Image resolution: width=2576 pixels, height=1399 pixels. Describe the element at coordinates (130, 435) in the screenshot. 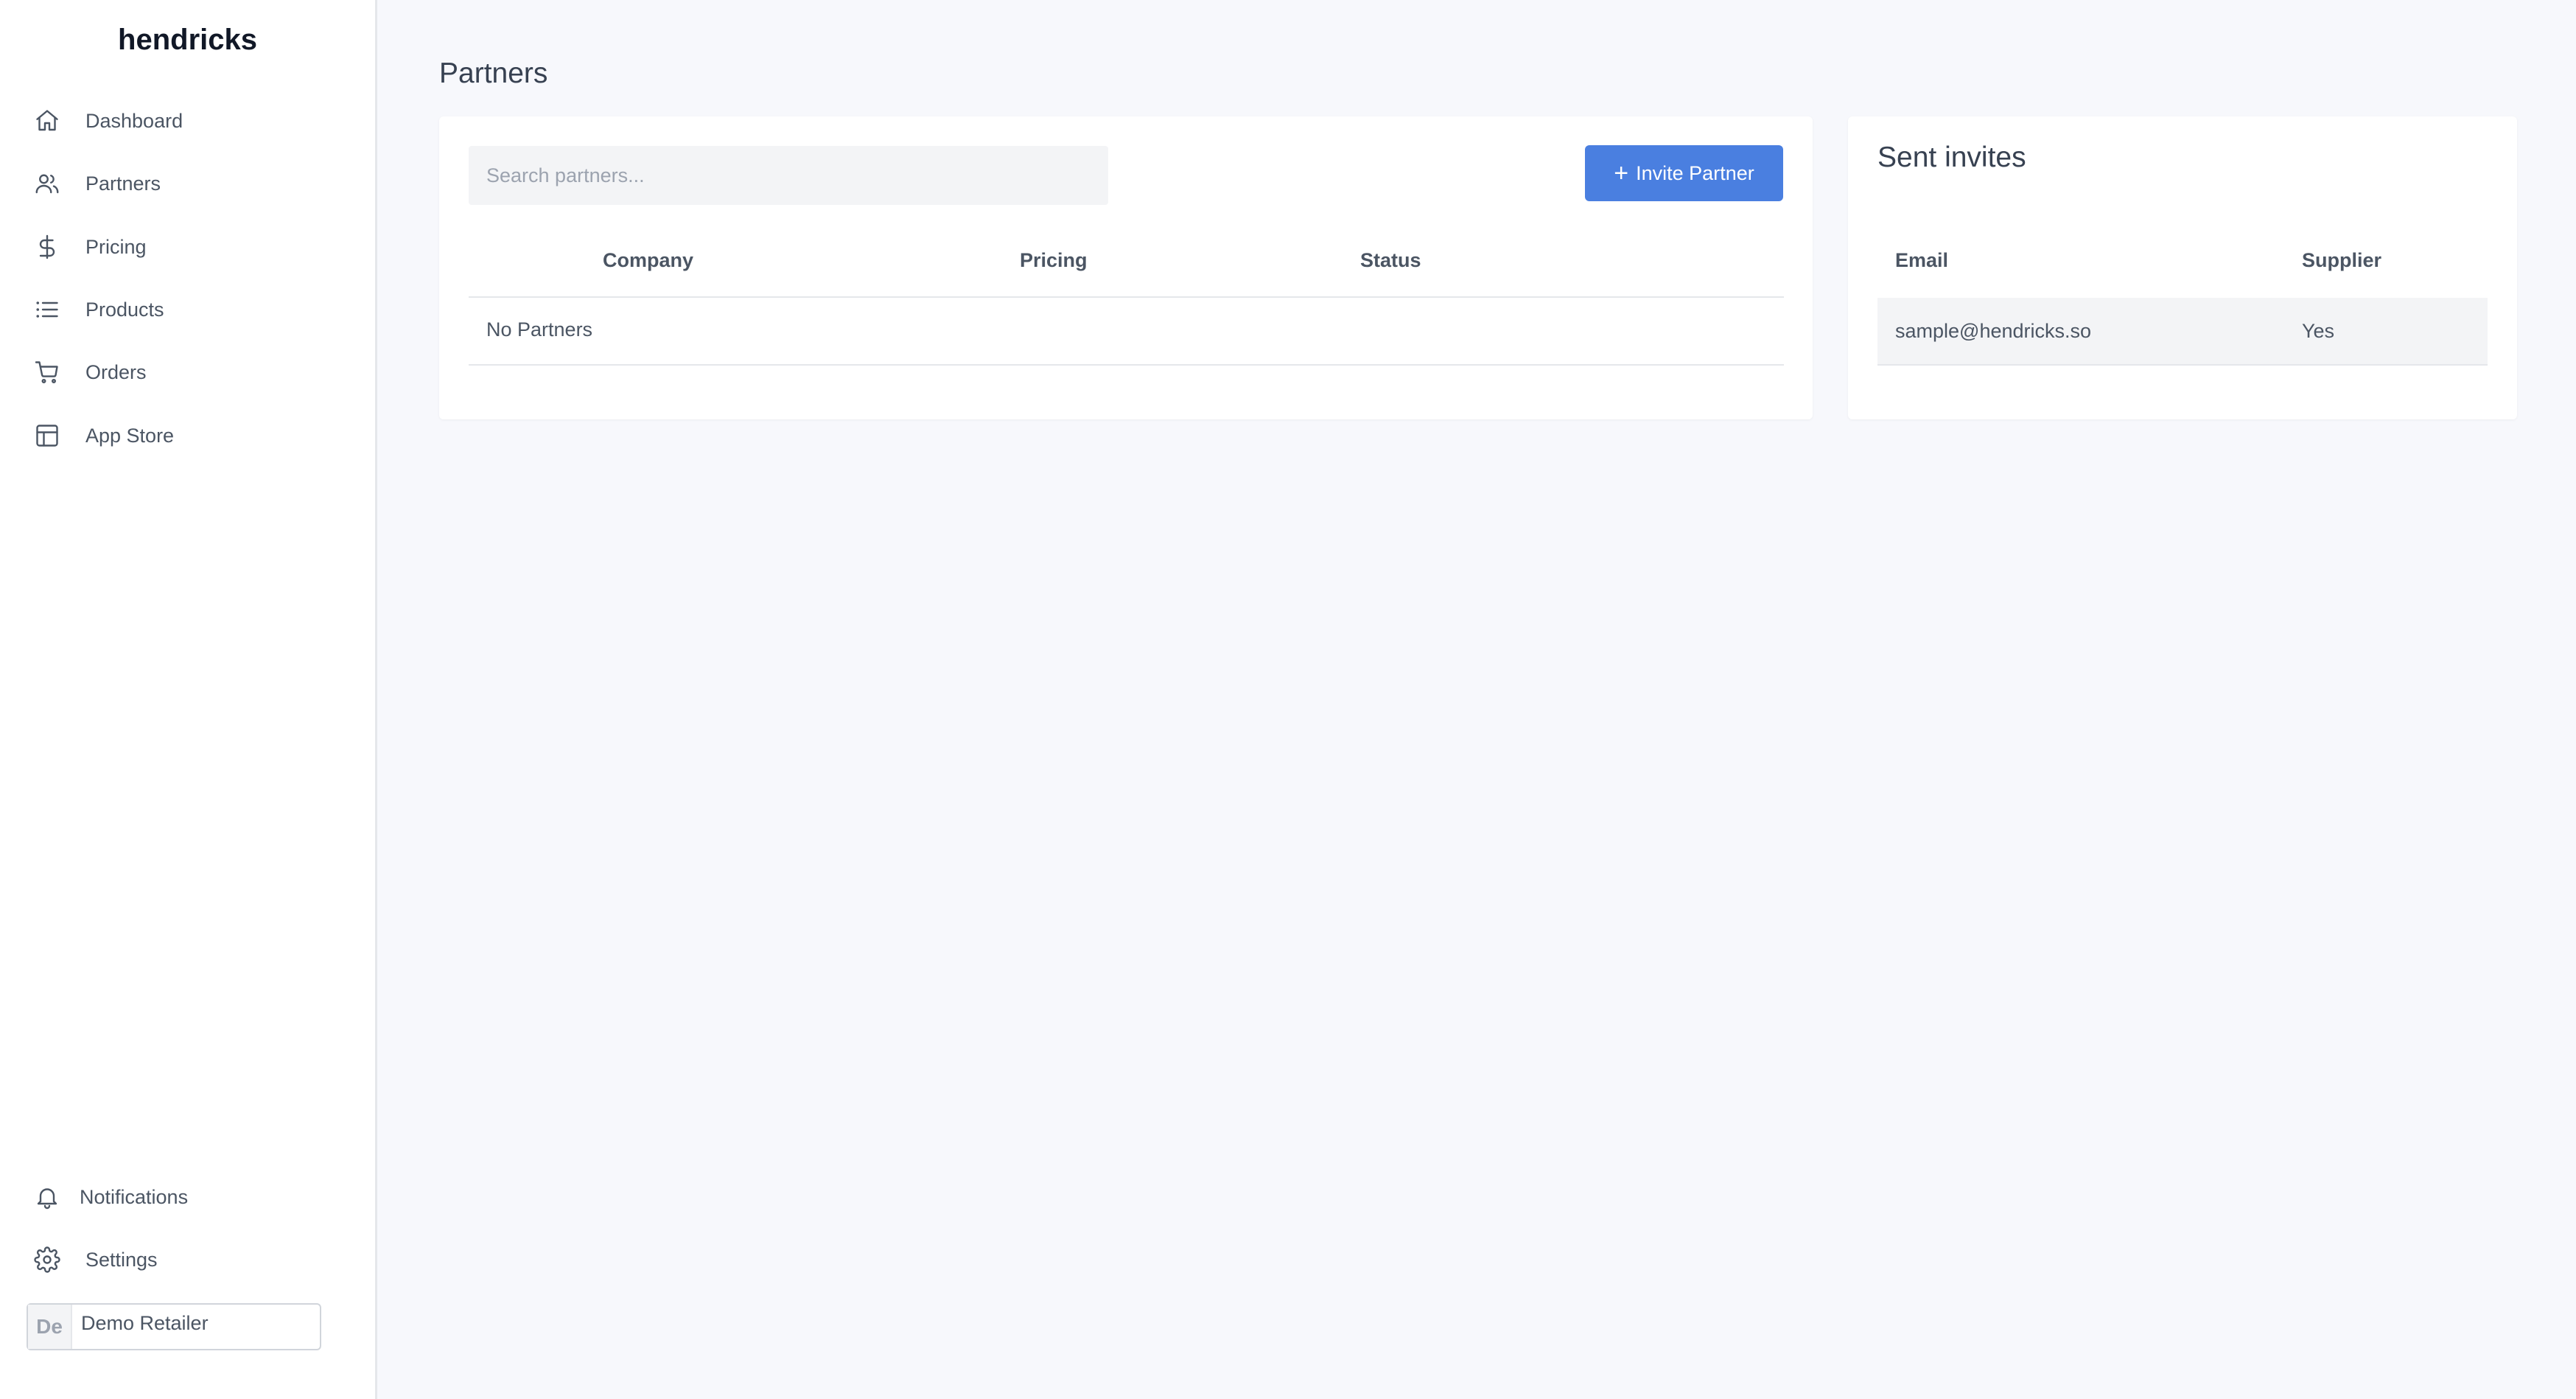

I see `sidebar-item-label: App Store` at that location.